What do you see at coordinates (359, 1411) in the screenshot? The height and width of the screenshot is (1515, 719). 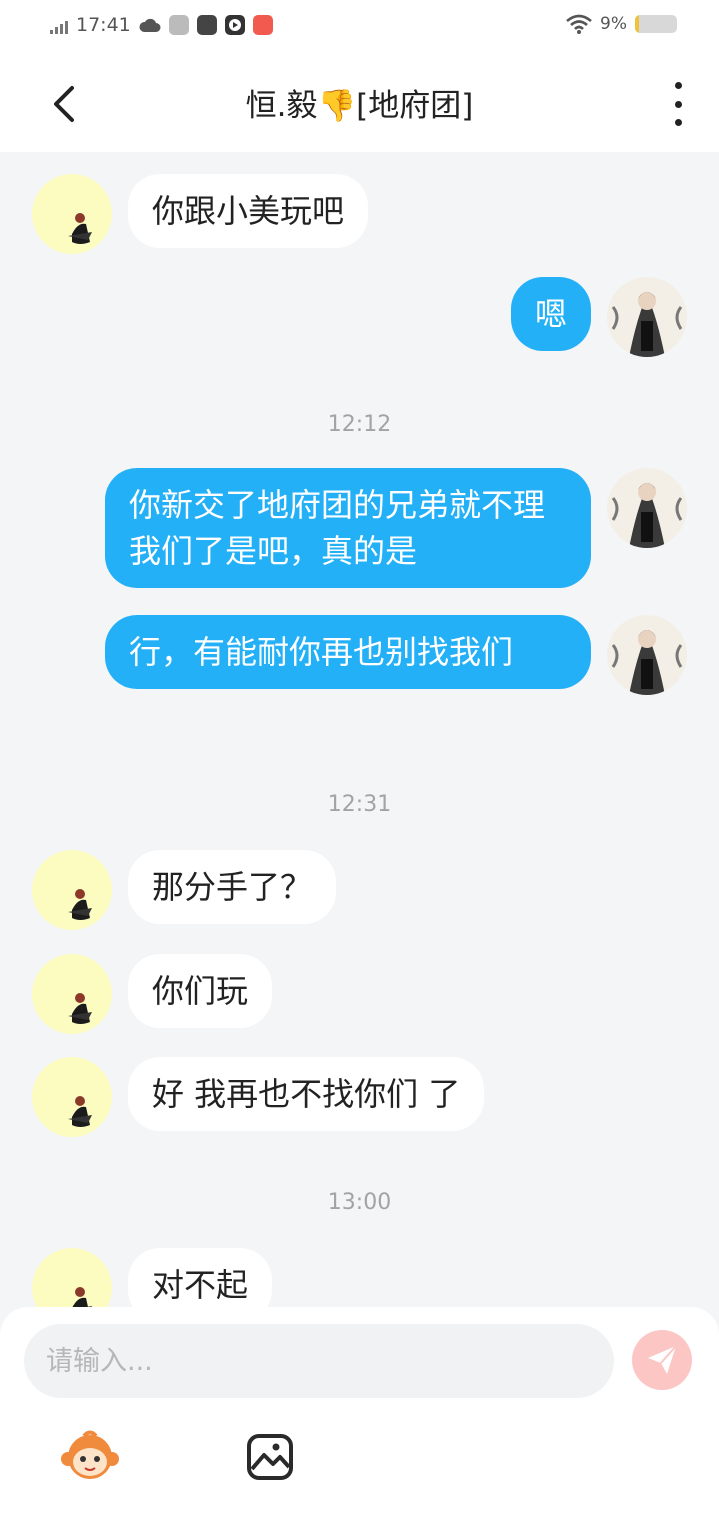 I see `input-bar` at bounding box center [359, 1411].